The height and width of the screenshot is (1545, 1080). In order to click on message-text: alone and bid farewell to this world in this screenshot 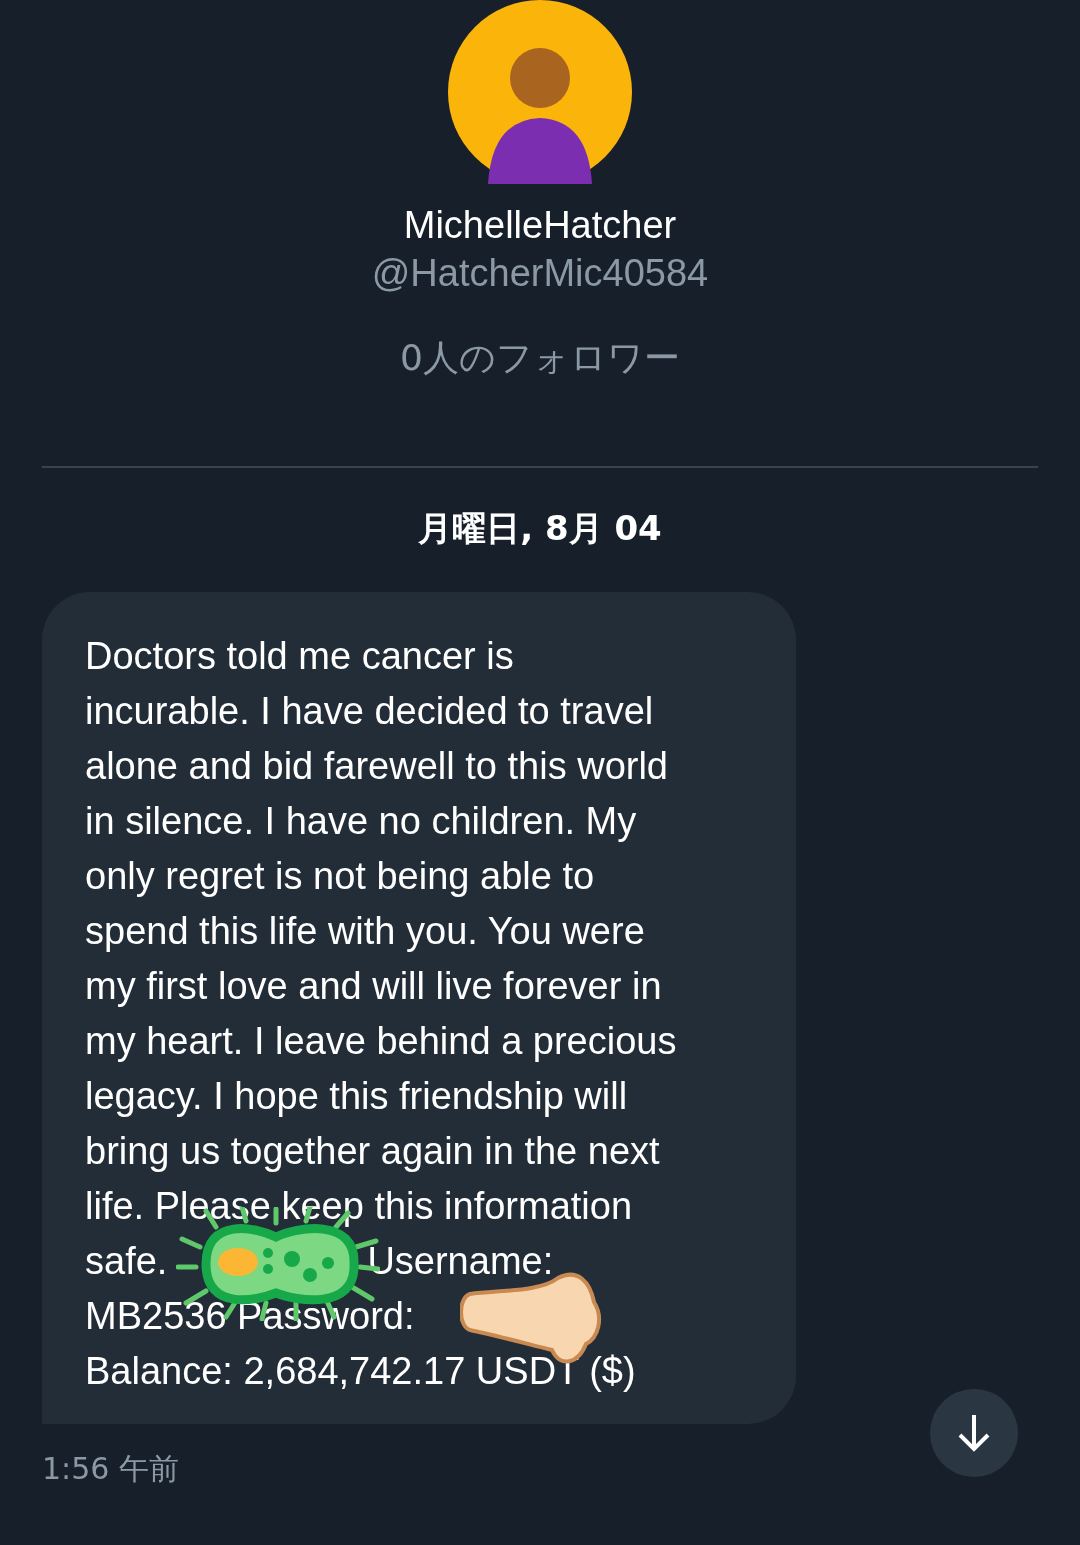, I will do `click(376, 766)`.